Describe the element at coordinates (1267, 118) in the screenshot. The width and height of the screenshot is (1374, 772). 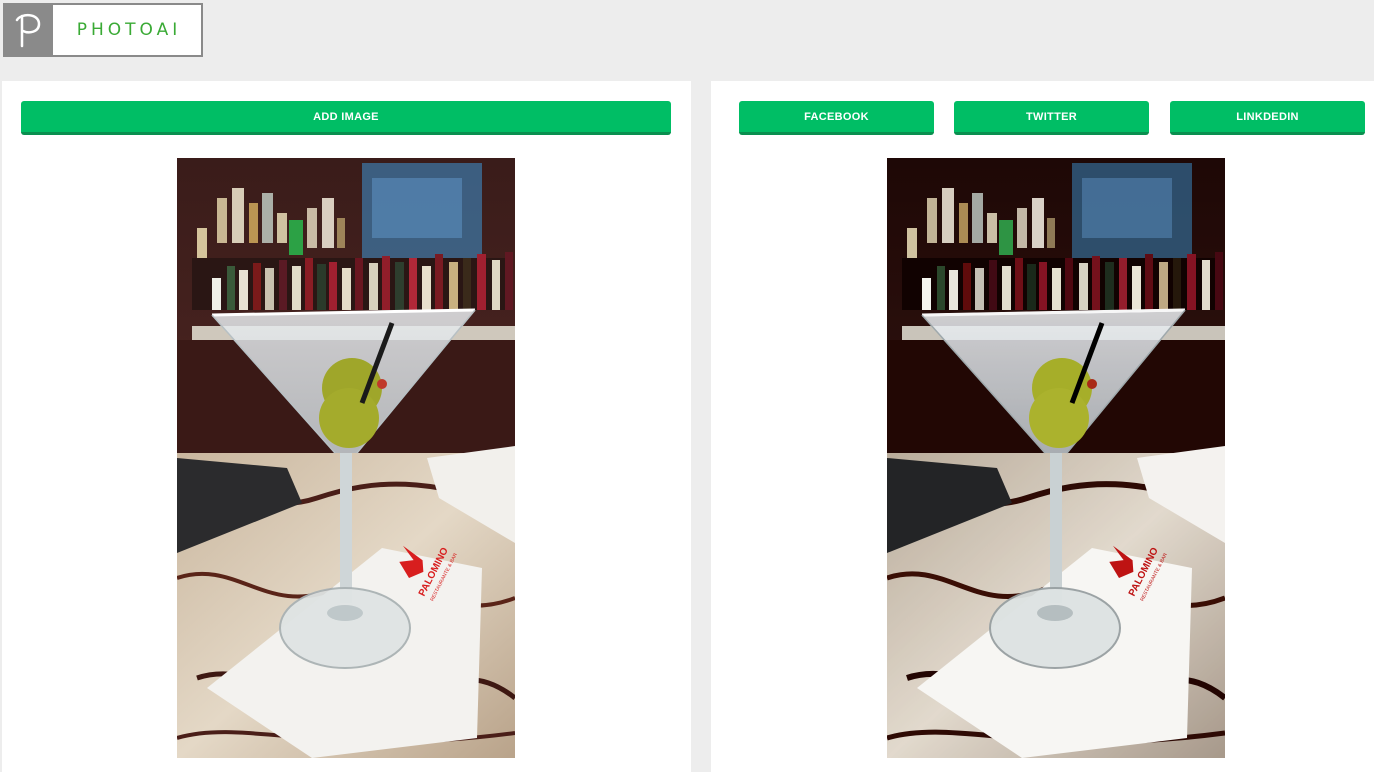
I see `linkedin-share-button: LINKDEDIN` at that location.